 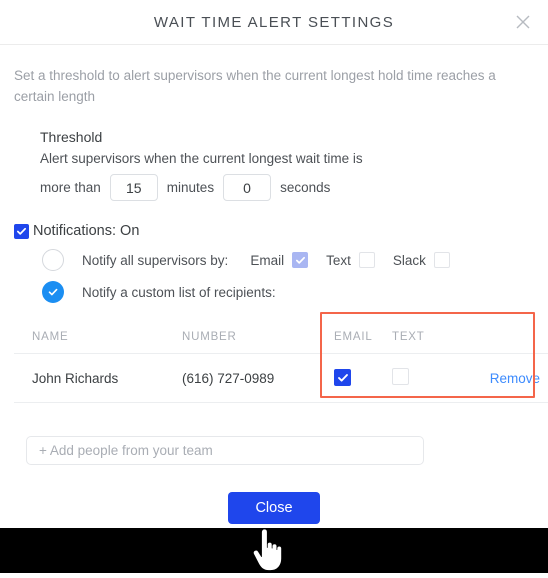 I want to click on notifications-toggle-row: Notifications: On, so click(x=274, y=231).